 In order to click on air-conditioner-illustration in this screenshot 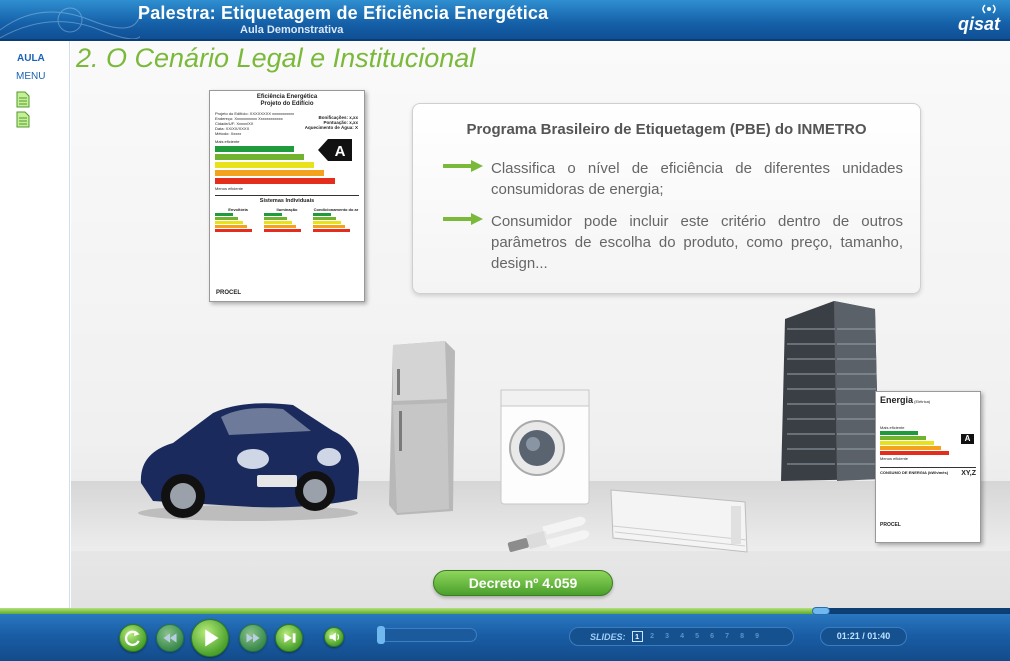, I will do `click(679, 521)`.